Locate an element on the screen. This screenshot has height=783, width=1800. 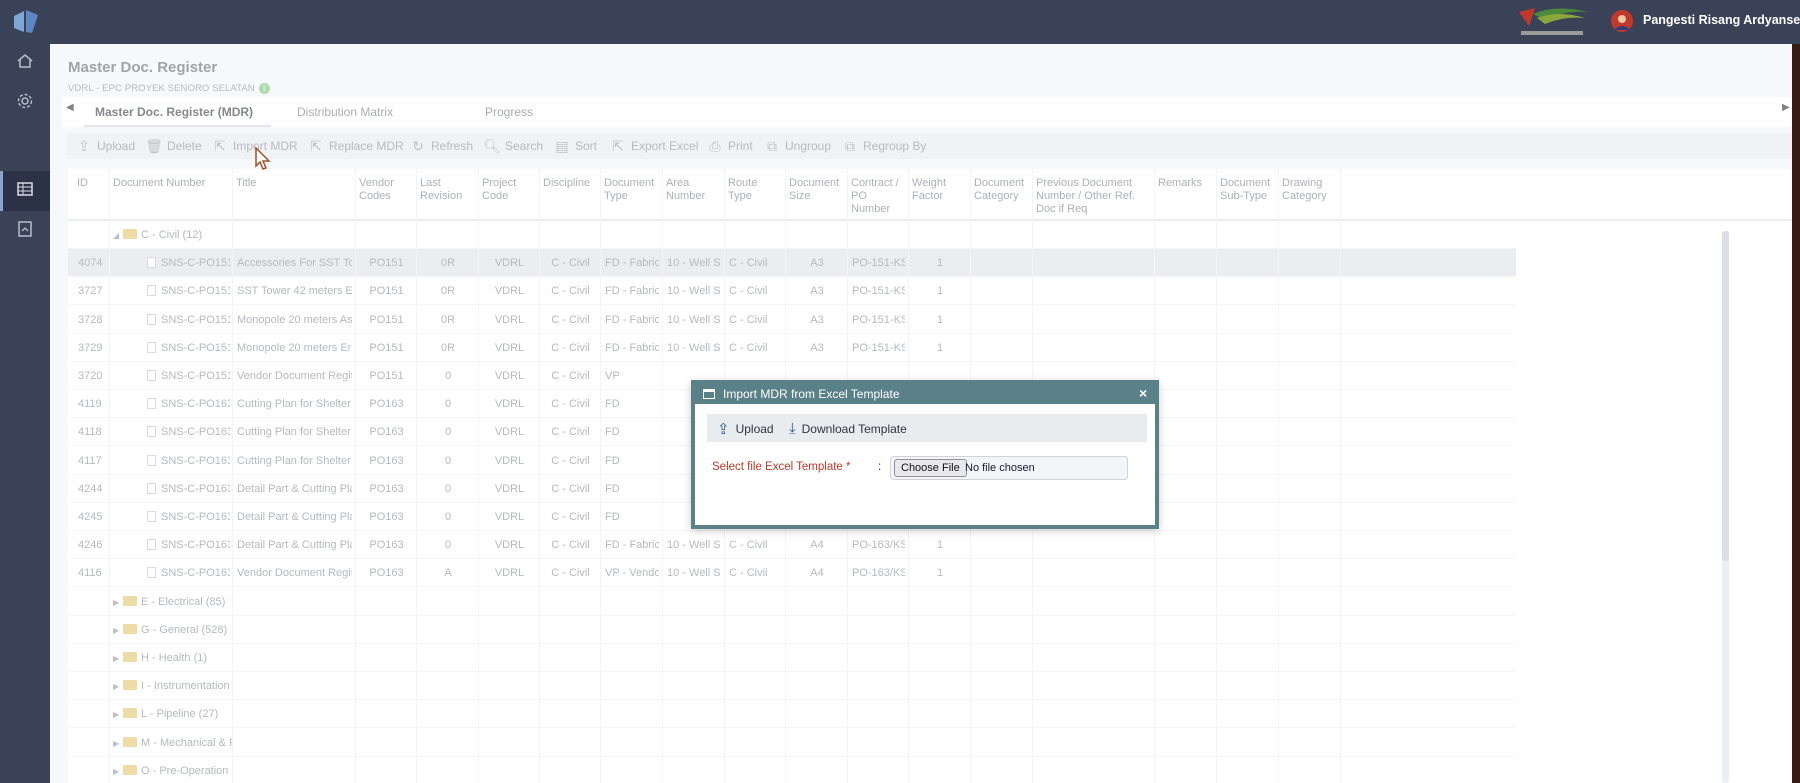
report-icon is located at coordinates (25, 231).